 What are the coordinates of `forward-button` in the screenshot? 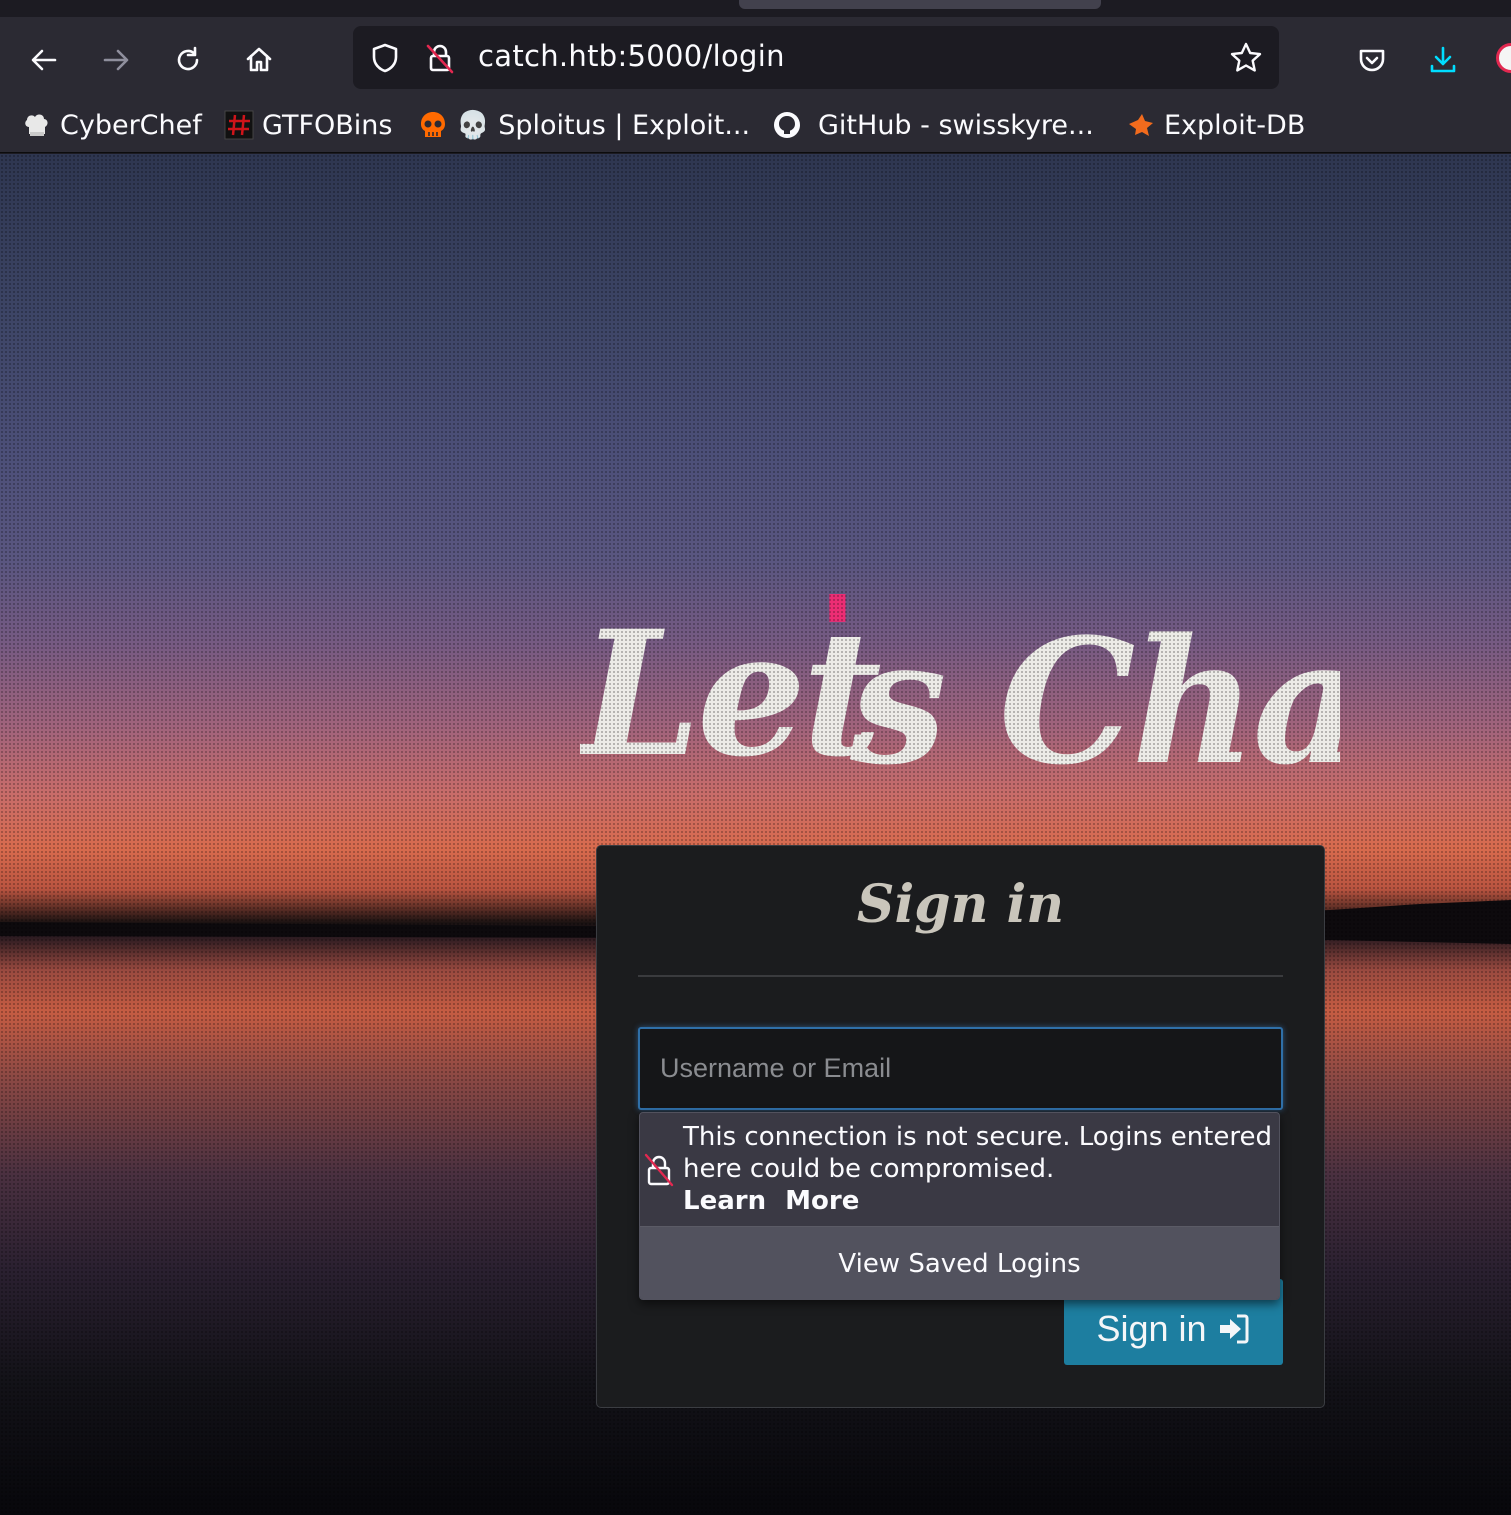 It's located at (116, 60).